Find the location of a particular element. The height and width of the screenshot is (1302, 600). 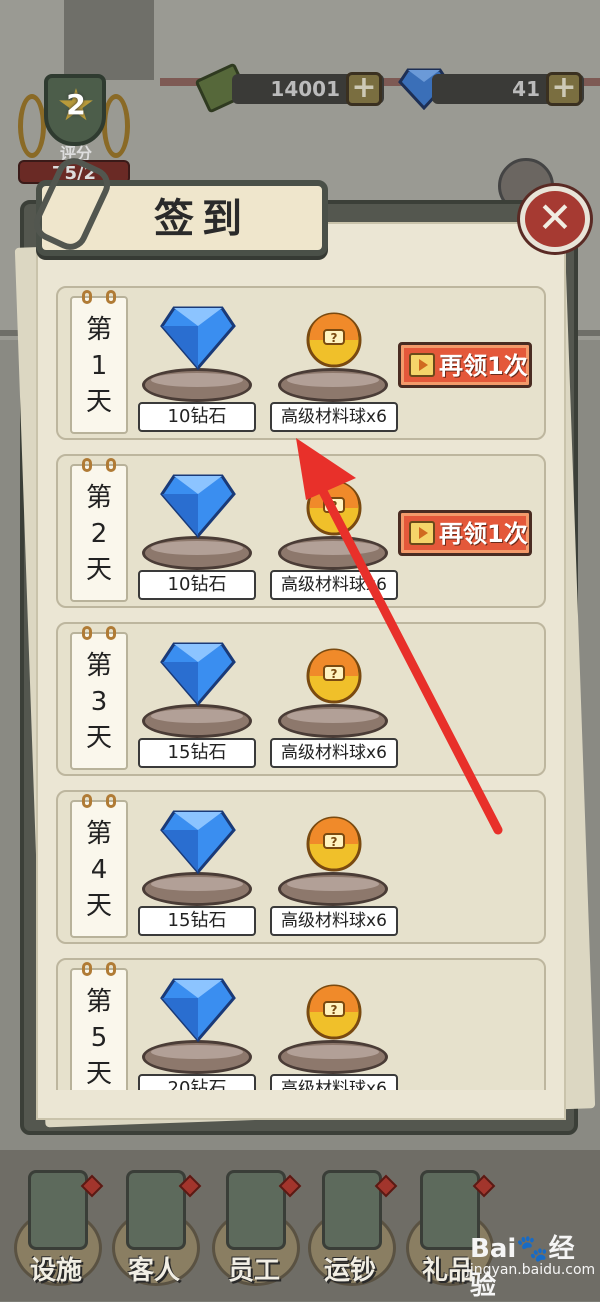

reward-diamonds: 15钻石 is located at coordinates (198, 701).